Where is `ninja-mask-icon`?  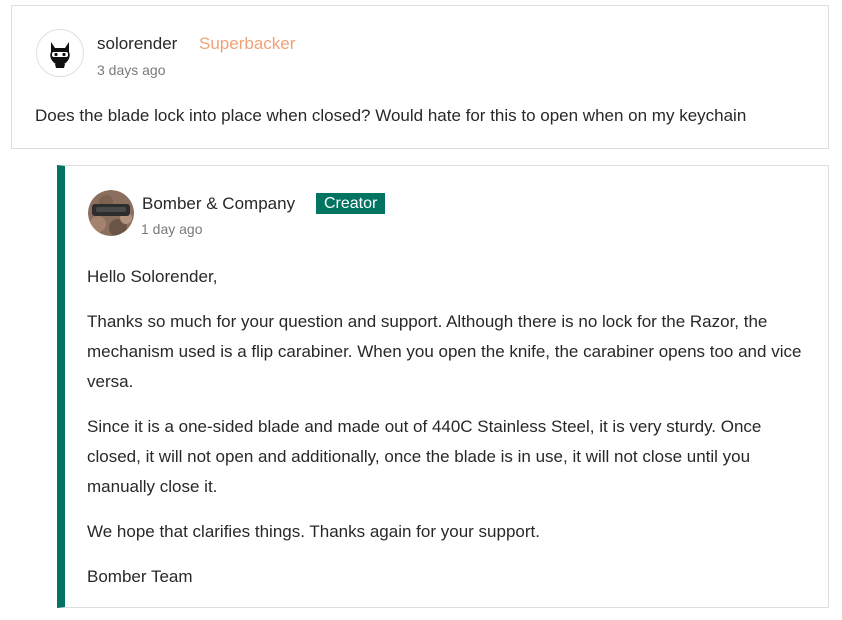
ninja-mask-icon is located at coordinates (60, 53).